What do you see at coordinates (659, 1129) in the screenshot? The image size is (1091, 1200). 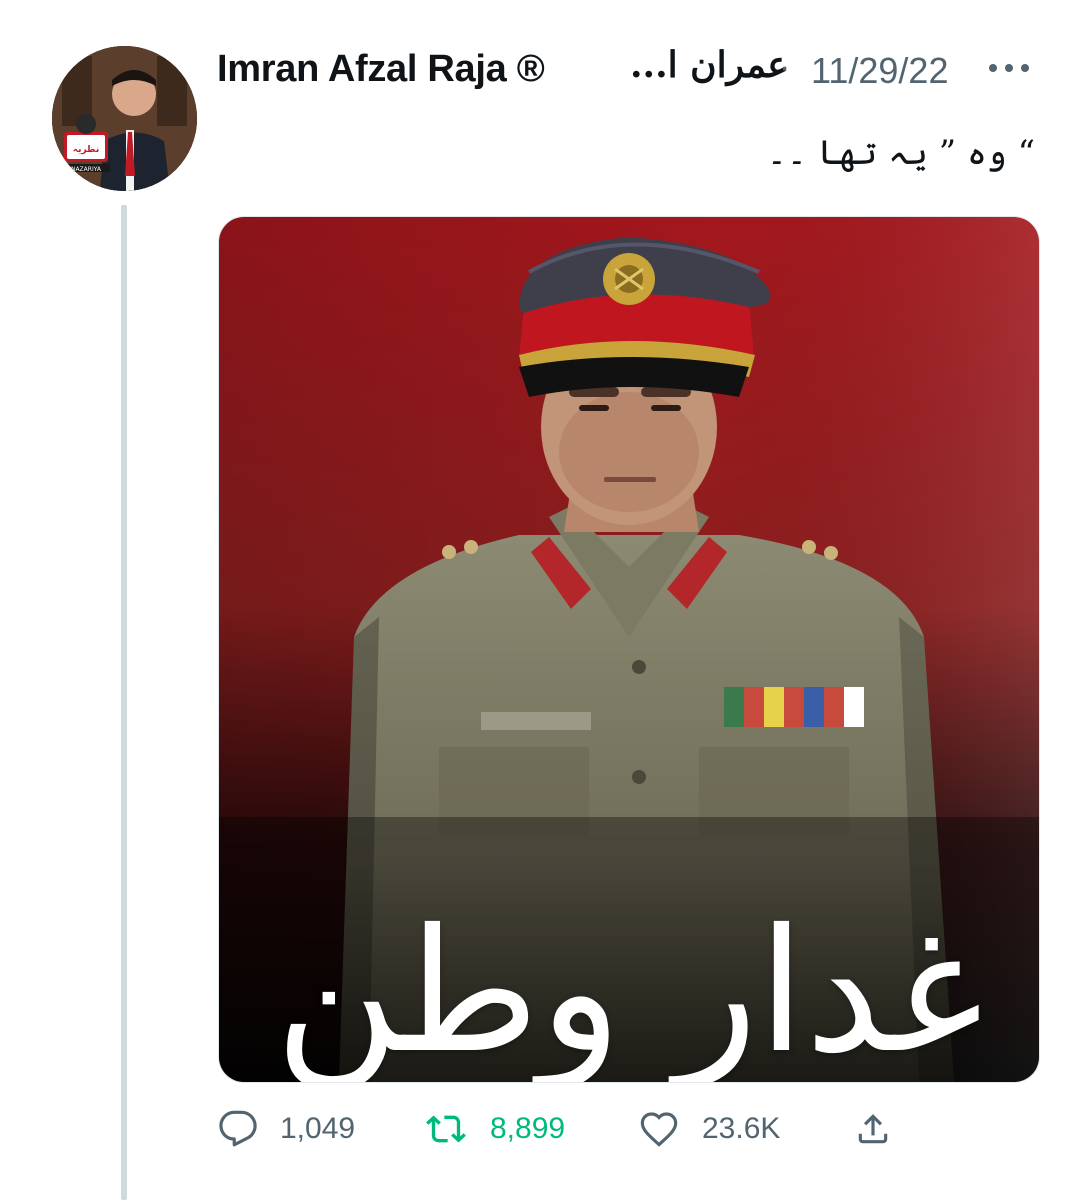 I see `heart-icon` at bounding box center [659, 1129].